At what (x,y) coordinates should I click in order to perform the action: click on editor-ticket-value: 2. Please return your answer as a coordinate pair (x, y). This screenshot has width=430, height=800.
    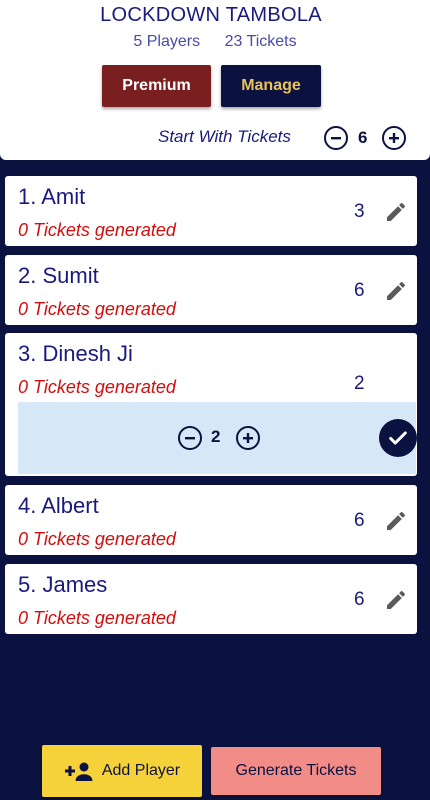
    Looking at the image, I should click on (216, 436).